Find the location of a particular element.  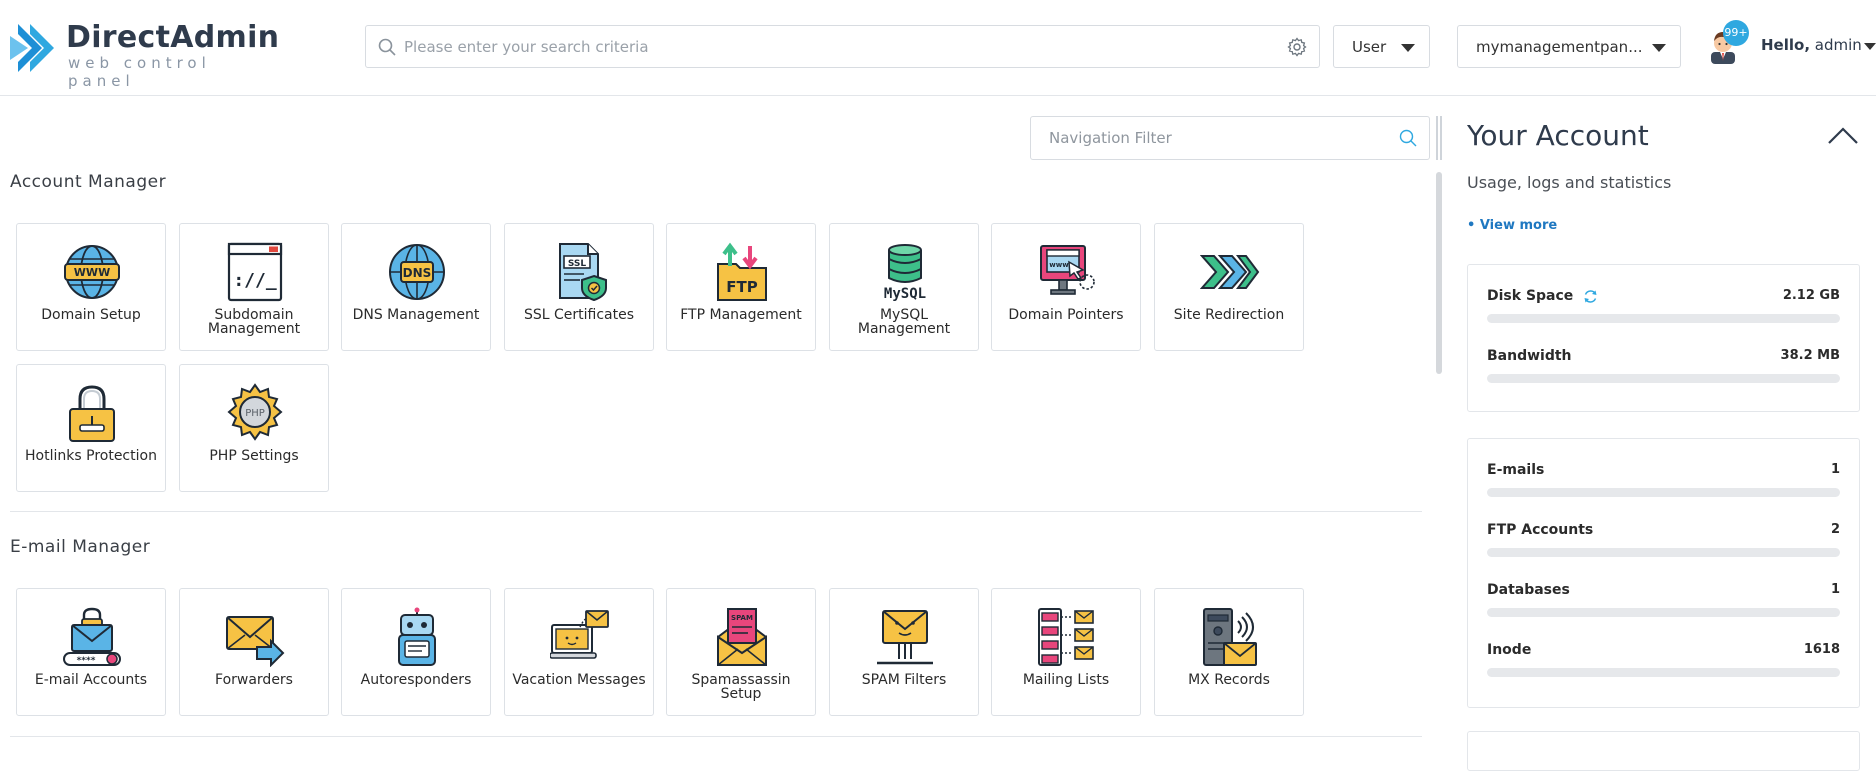

tile-label: Forwarders is located at coordinates (254, 680).